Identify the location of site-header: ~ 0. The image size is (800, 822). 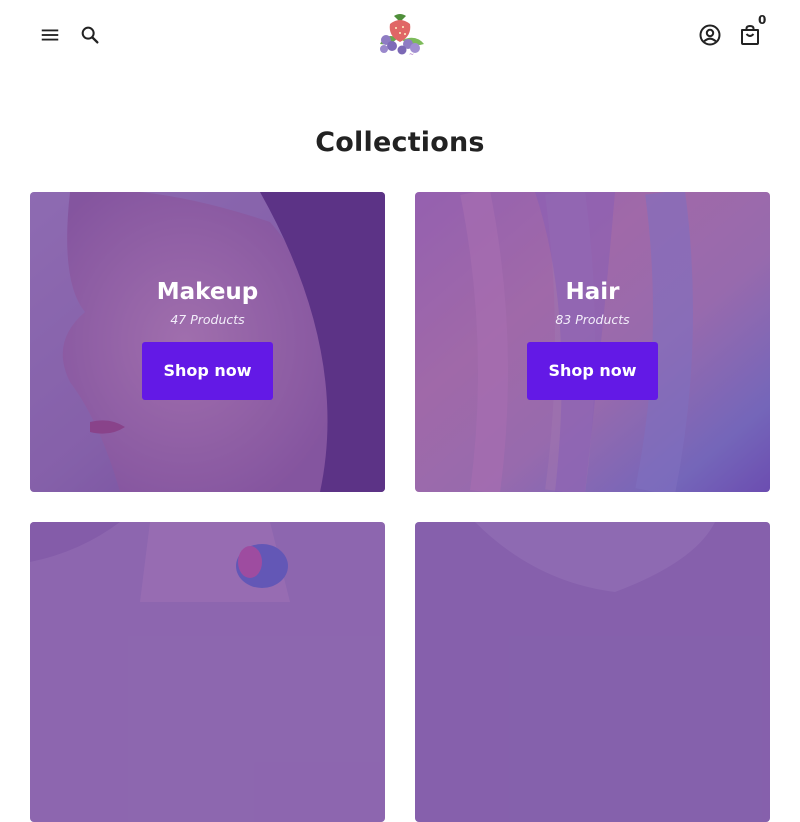
(400, 35).